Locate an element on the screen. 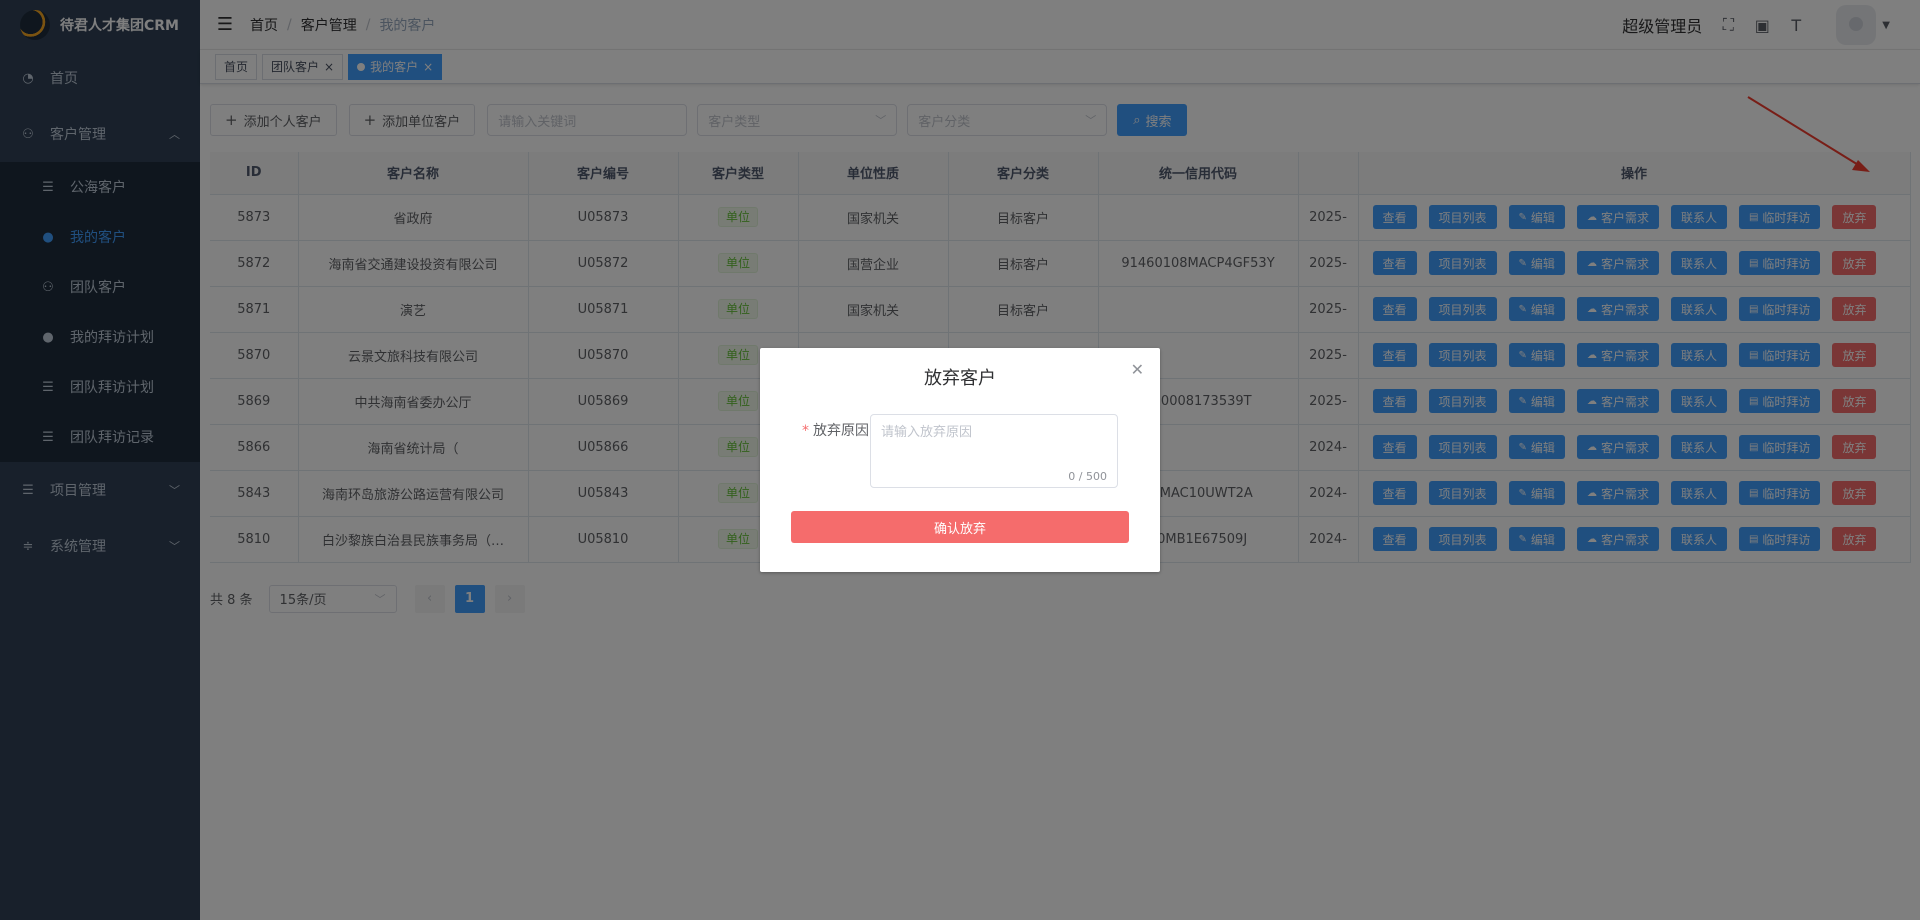  reason-form-row: * 放弃原因 请输入放弃原因 0 / 500 is located at coordinates (960, 451).